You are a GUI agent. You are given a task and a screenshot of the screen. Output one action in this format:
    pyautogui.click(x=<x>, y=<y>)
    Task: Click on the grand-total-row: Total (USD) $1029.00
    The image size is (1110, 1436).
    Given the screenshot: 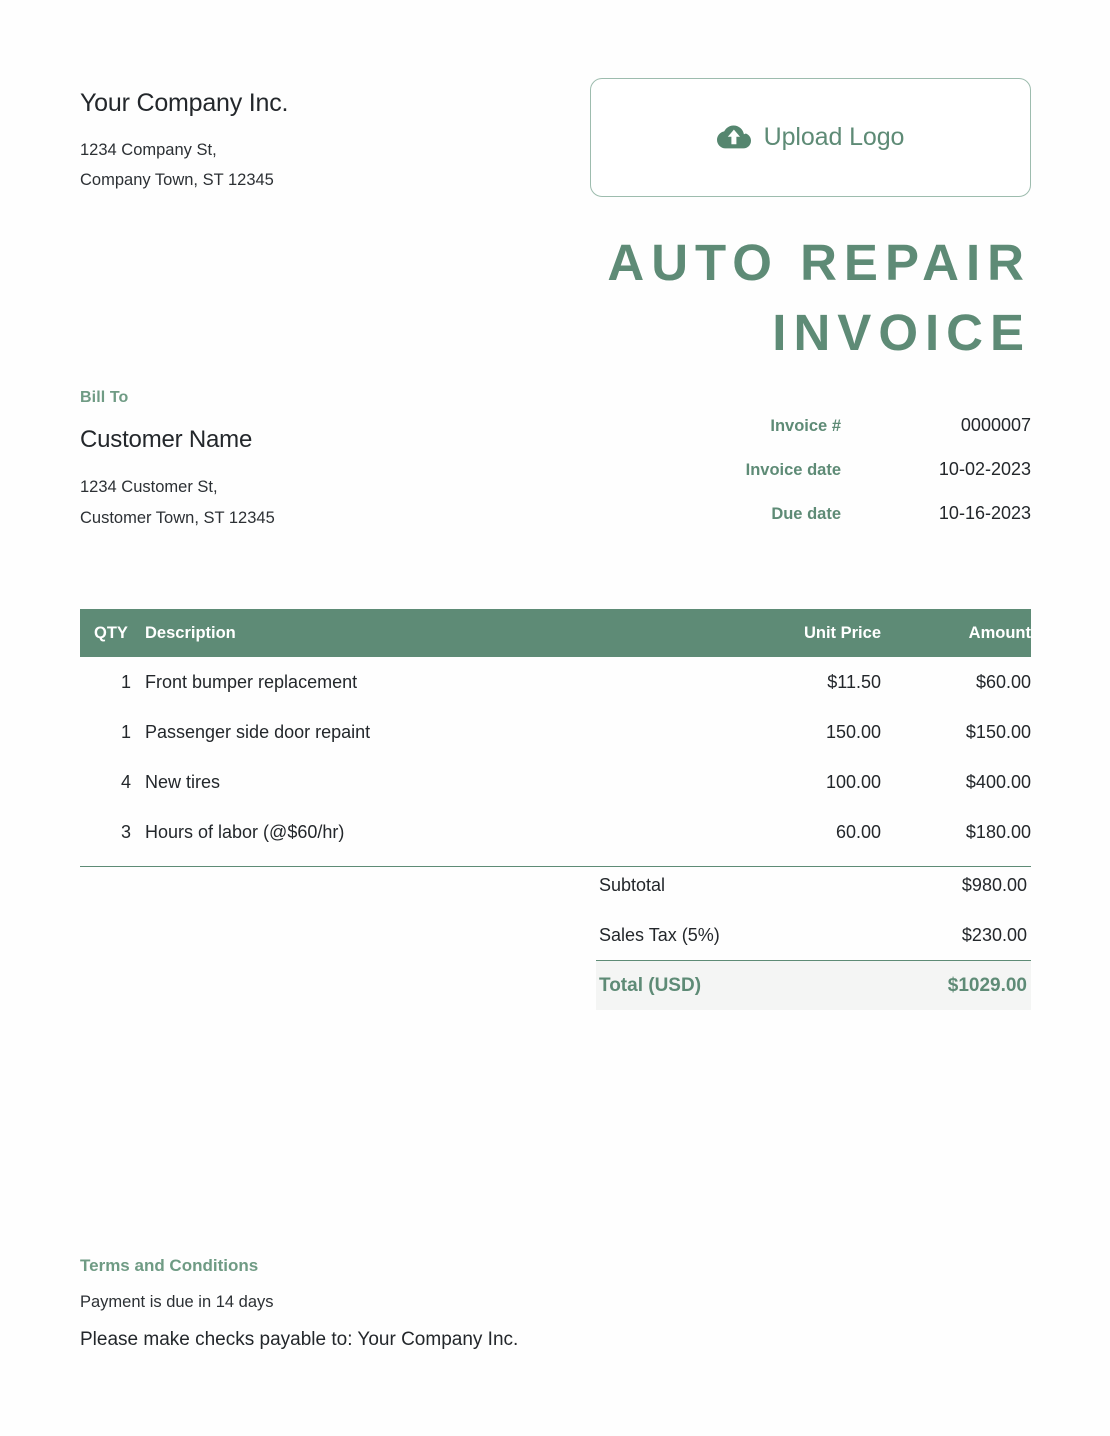 What is the action you would take?
    pyautogui.click(x=813, y=985)
    